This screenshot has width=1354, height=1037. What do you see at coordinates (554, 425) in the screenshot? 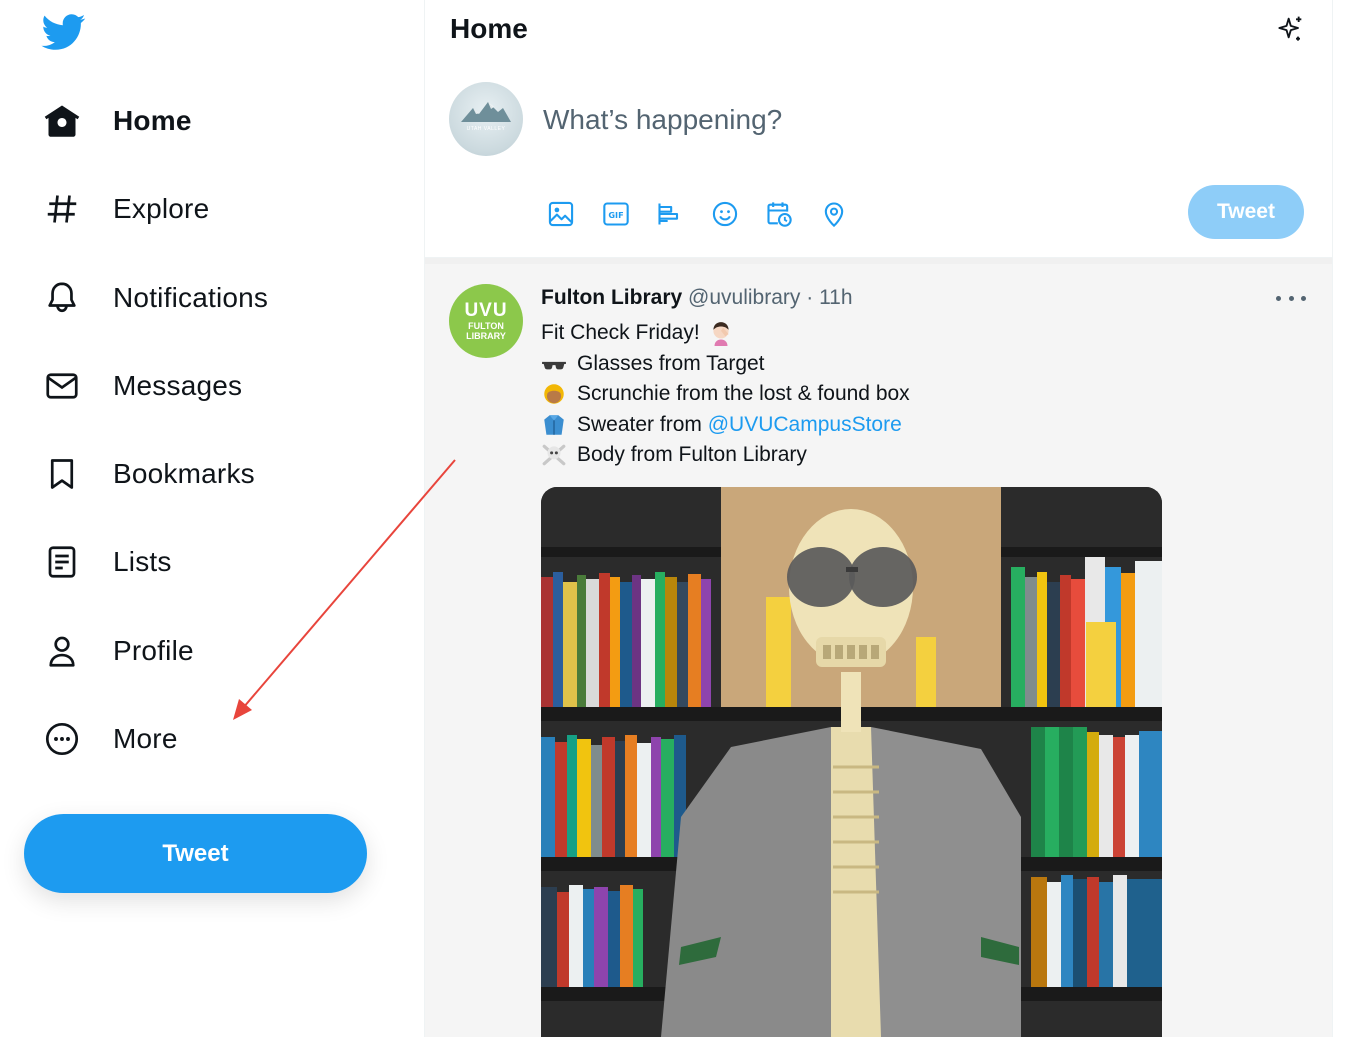
I see `coat-emoji-icon` at bounding box center [554, 425].